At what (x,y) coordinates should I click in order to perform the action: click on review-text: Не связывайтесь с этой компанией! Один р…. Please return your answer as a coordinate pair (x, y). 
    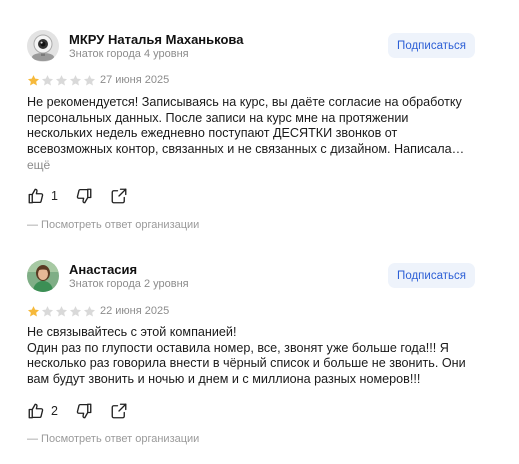
    Looking at the image, I should click on (262, 356).